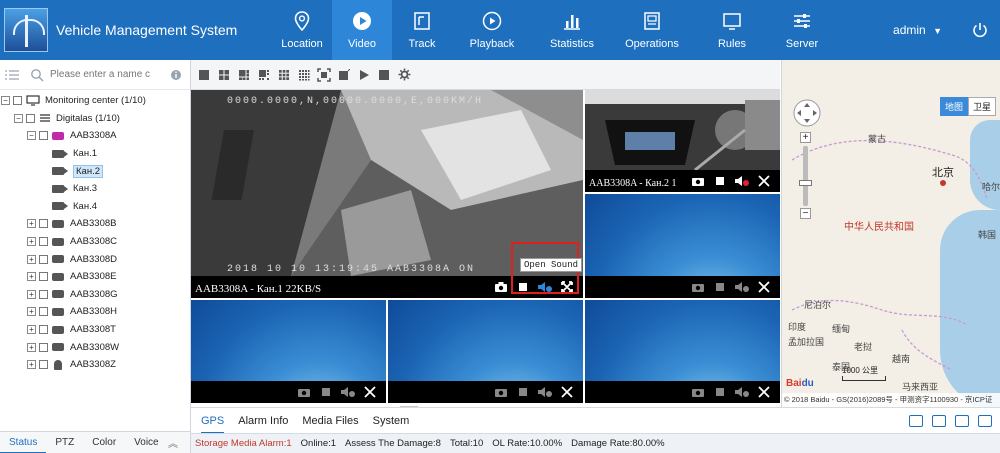 The width and height of the screenshot is (1000, 453). I want to click on search-input, so click(105, 74).